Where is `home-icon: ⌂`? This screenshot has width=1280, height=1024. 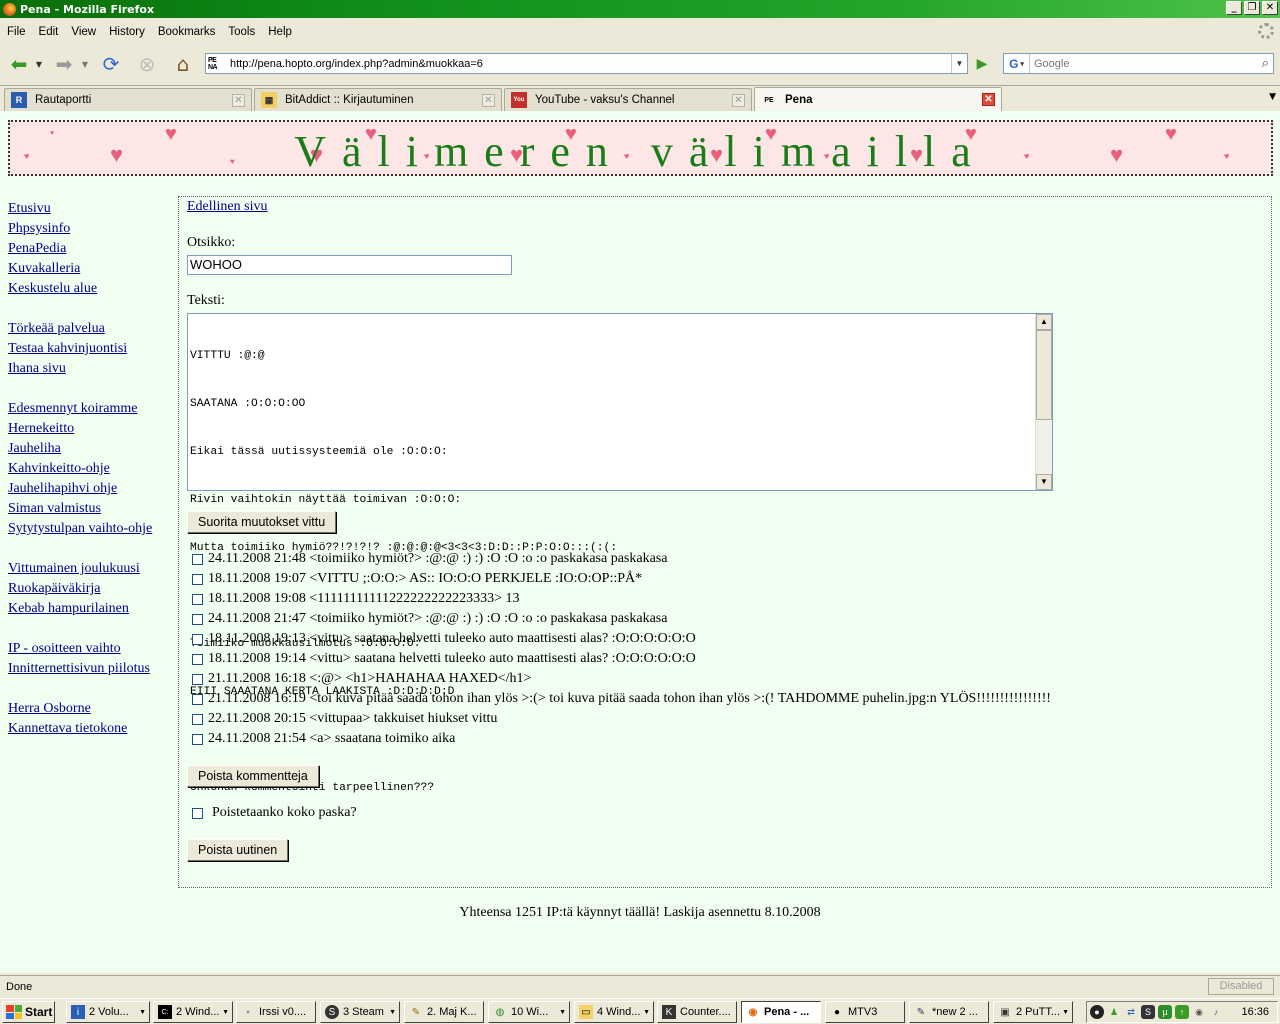
home-icon: ⌂ is located at coordinates (183, 64).